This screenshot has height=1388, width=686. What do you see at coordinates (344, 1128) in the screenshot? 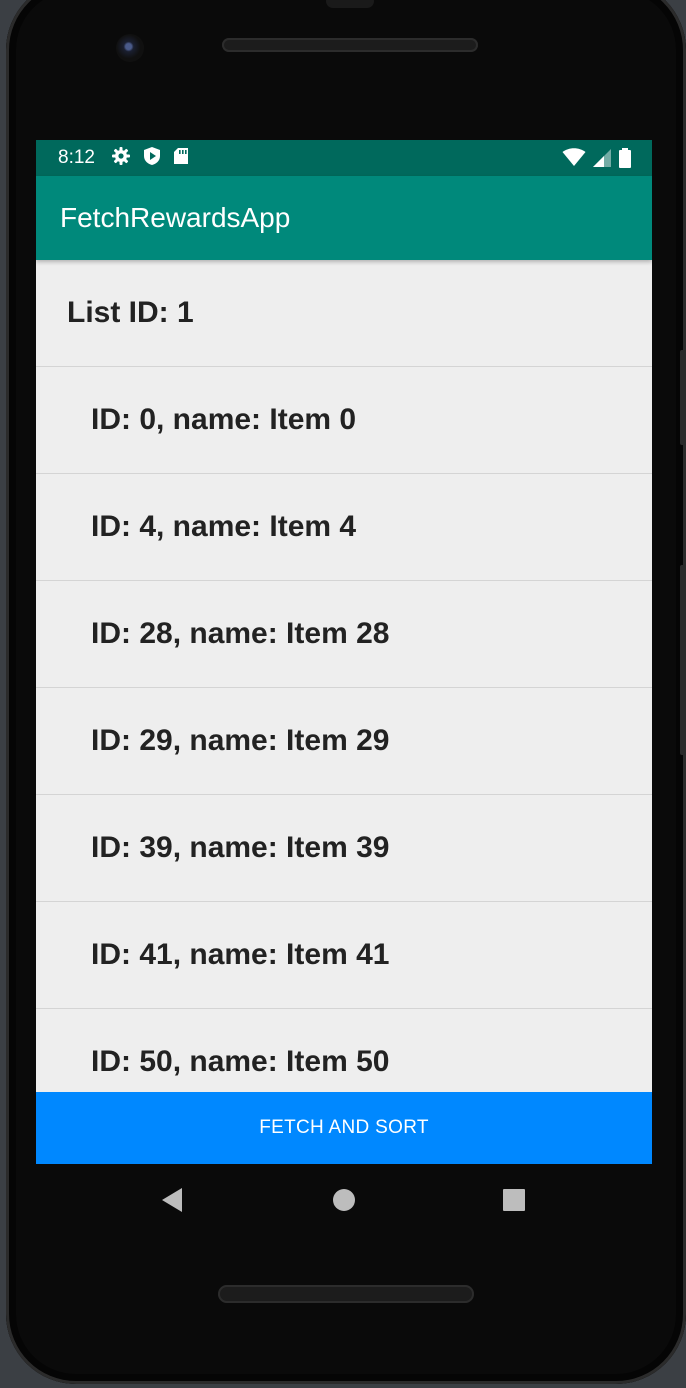
I see `fetch-and-sort-button: FETCH AND SORT` at bounding box center [344, 1128].